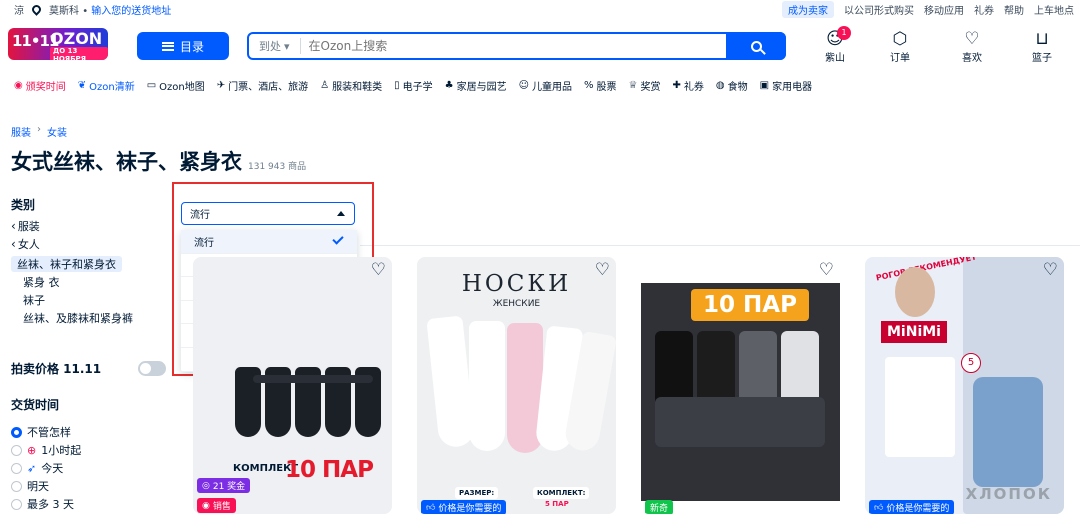 Image resolution: width=1080 pixels, height=514 pixels. I want to click on nav-item: ♣ 家居与园艺, so click(476, 85).